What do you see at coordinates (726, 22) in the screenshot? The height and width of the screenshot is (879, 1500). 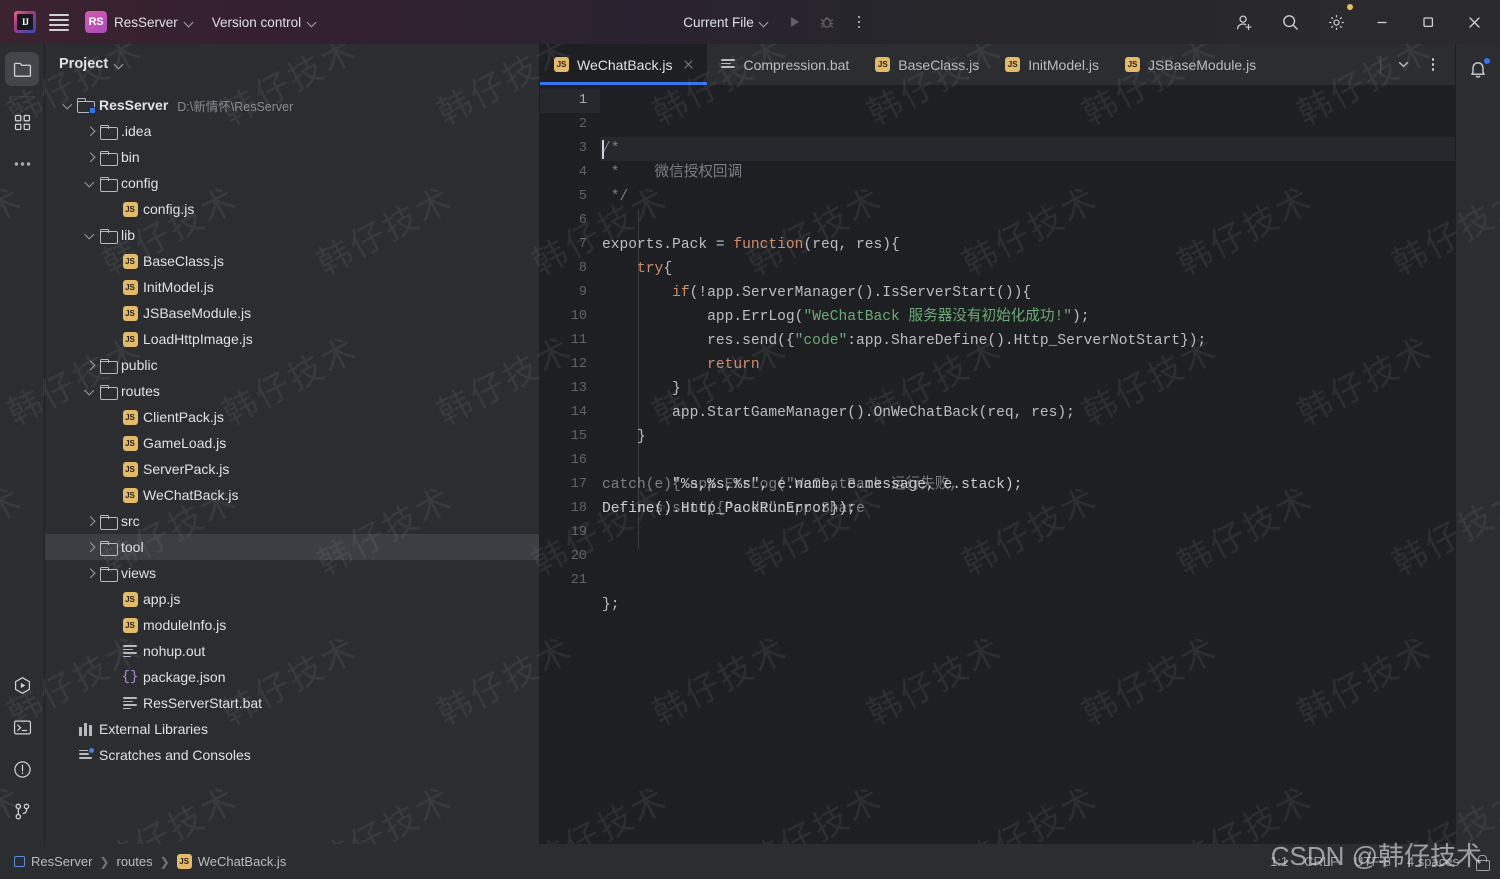 I see `run-configuration-selector: Current File` at bounding box center [726, 22].